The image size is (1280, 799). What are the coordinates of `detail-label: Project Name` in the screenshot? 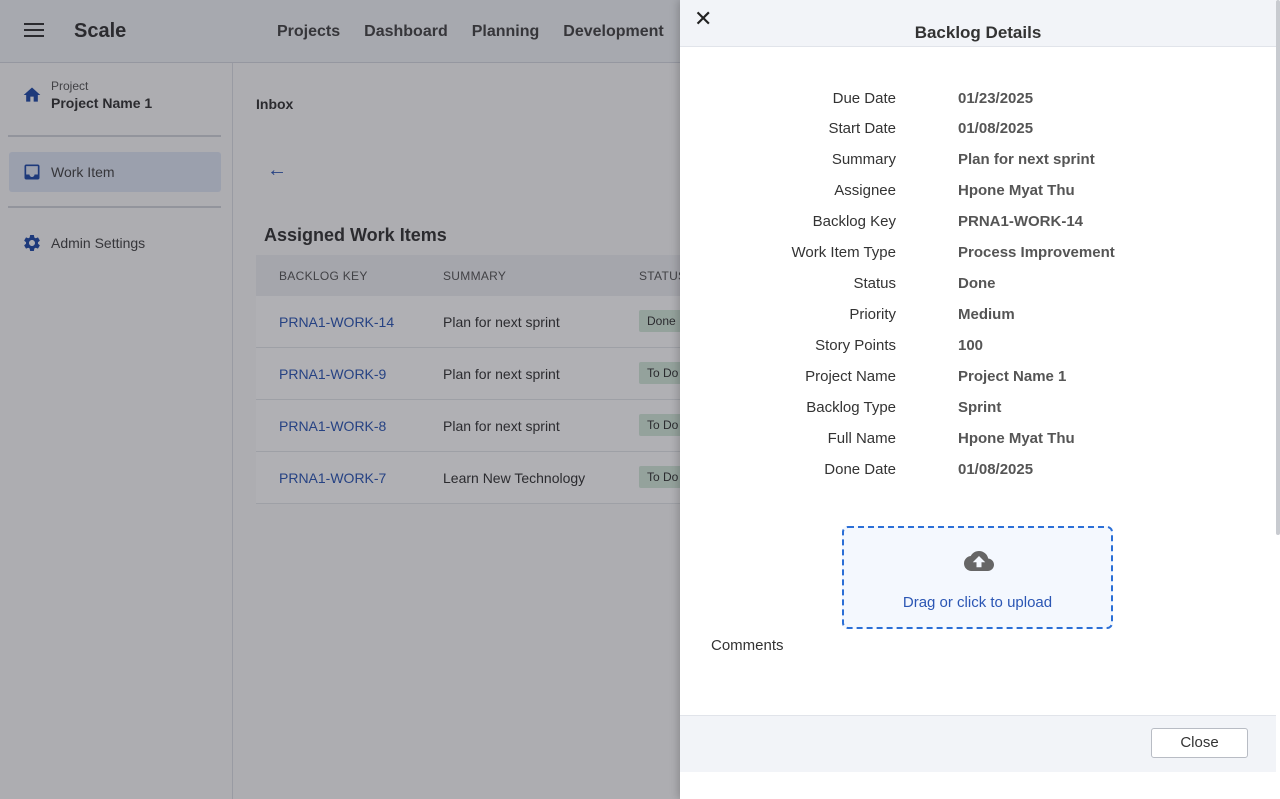 It's located at (850, 376).